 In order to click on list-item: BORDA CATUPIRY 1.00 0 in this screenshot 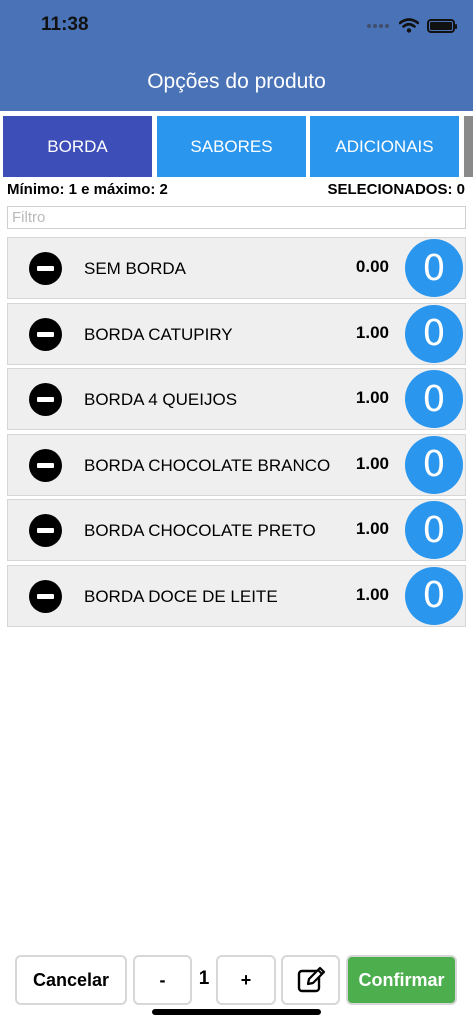, I will do `click(236, 333)`.